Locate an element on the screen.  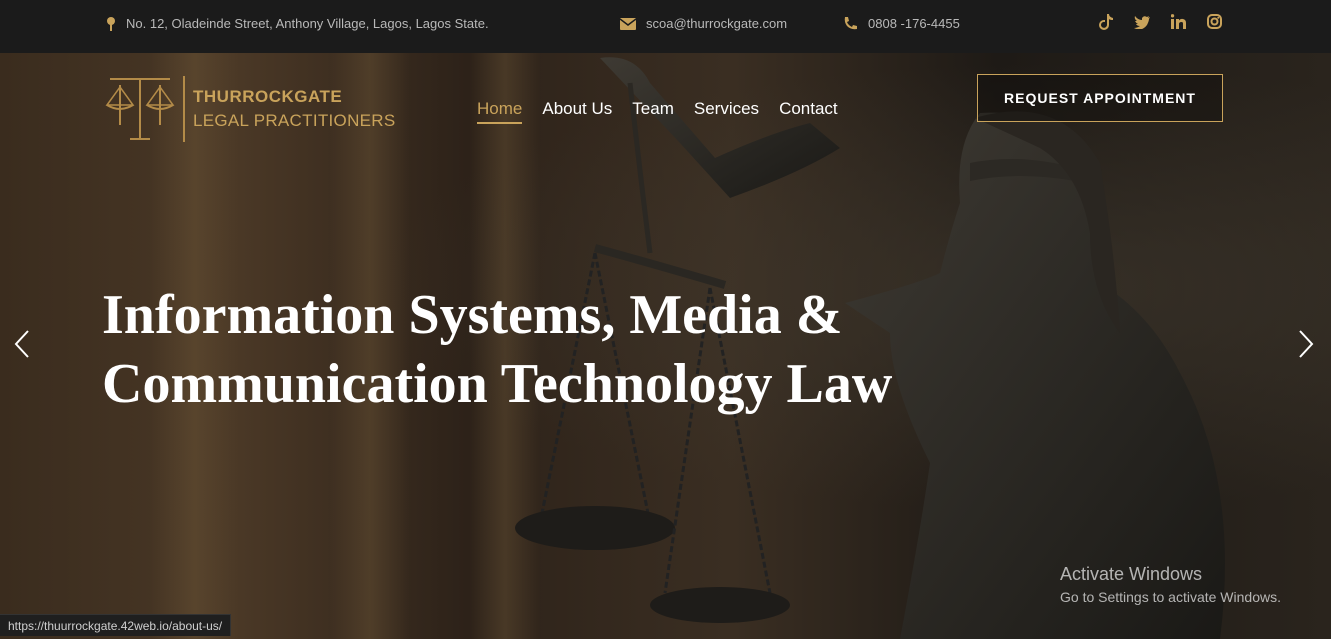
browser-status-url: https://thuurrockgate.42web.io/about-us/ is located at coordinates (116, 625).